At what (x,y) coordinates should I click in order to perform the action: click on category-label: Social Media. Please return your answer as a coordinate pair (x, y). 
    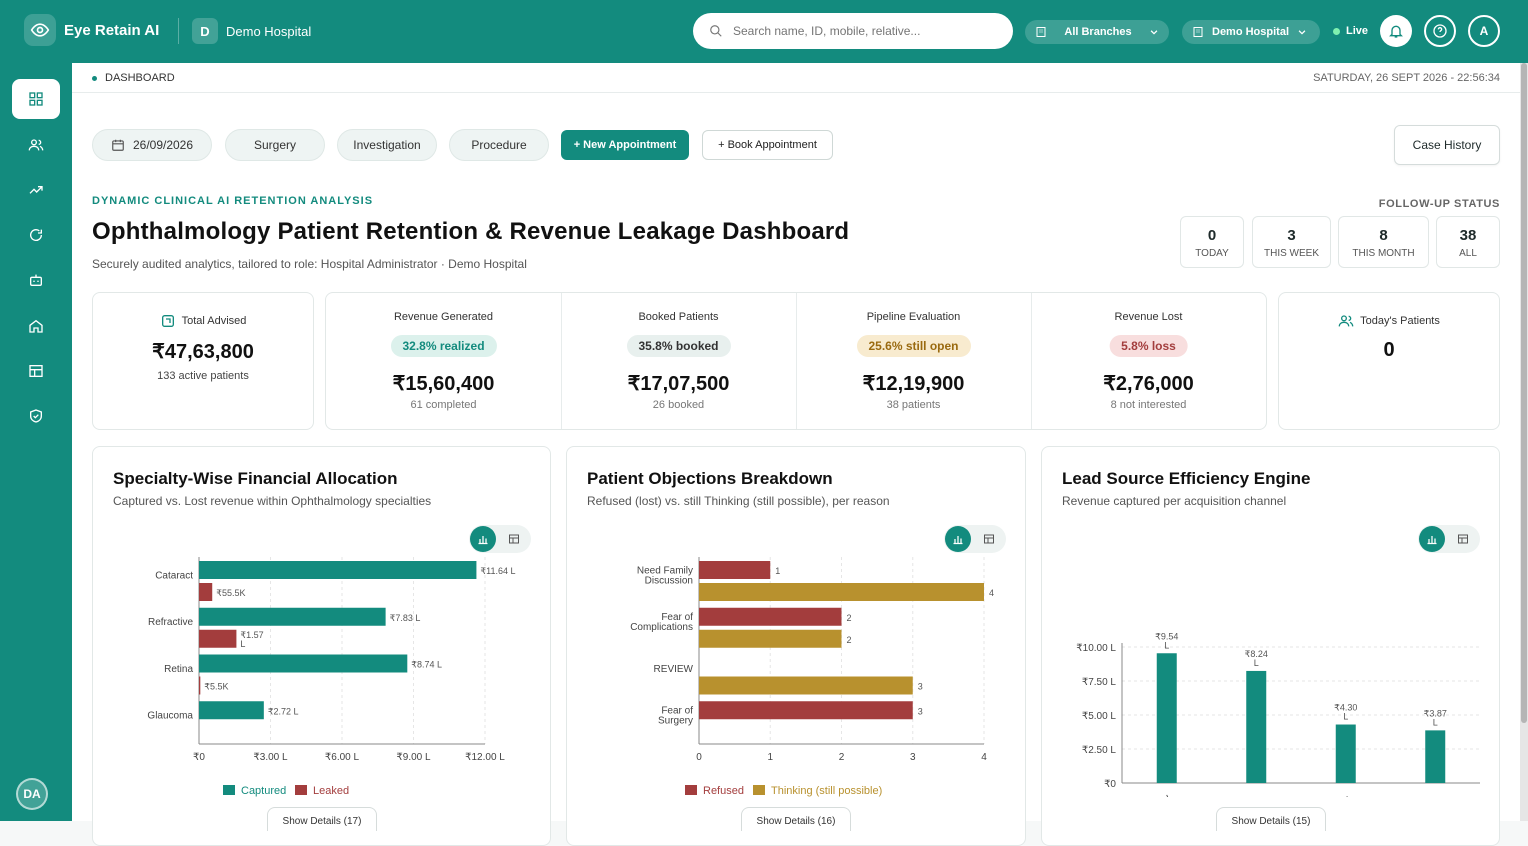
    Looking at the image, I should click on (1233, 795).